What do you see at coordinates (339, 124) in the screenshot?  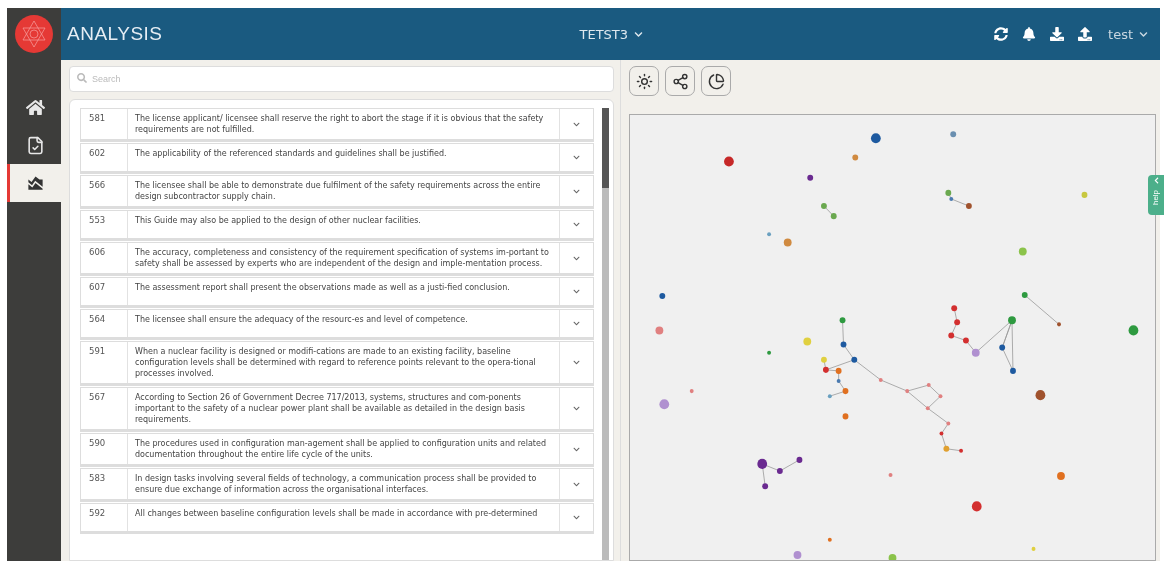 I see `requirement-text: The license applicant/ licensee shall reserve the right to abort the stage if it is obvious that the safety requirements are not fulfilled.` at bounding box center [339, 124].